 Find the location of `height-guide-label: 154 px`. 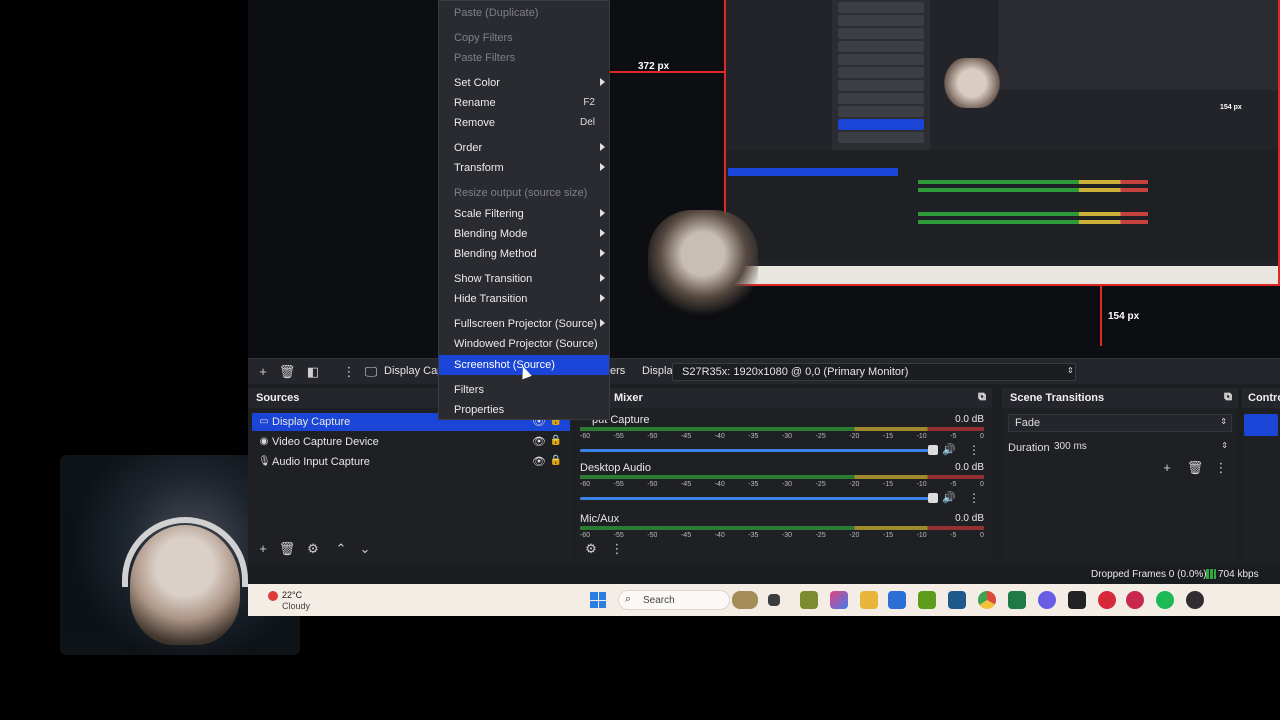

height-guide-label: 154 px is located at coordinates (1124, 316).